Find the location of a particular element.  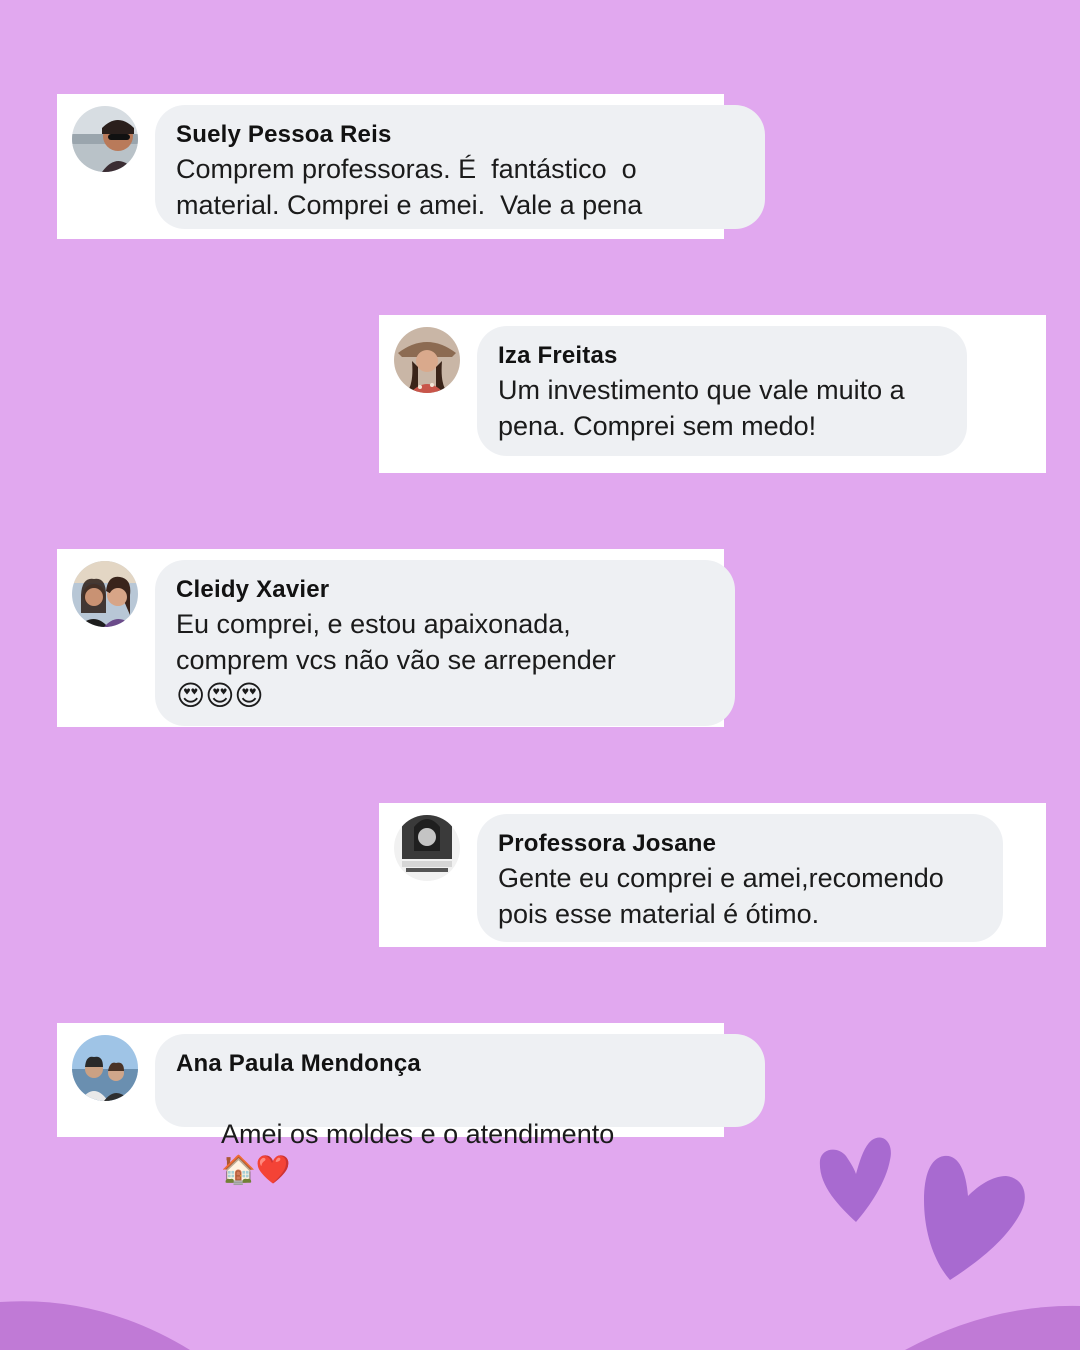

decorative-wave is located at coordinates (540, 1325).